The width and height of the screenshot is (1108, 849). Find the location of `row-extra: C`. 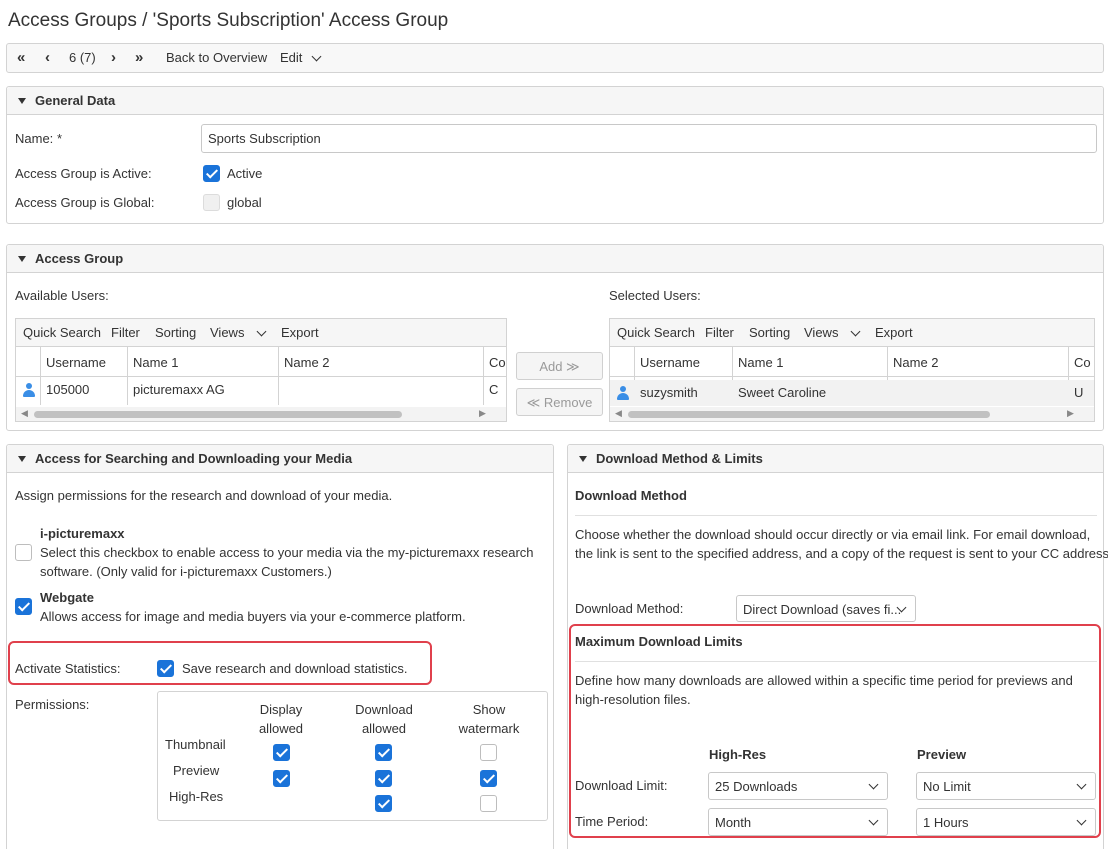

row-extra: C is located at coordinates (494, 389).